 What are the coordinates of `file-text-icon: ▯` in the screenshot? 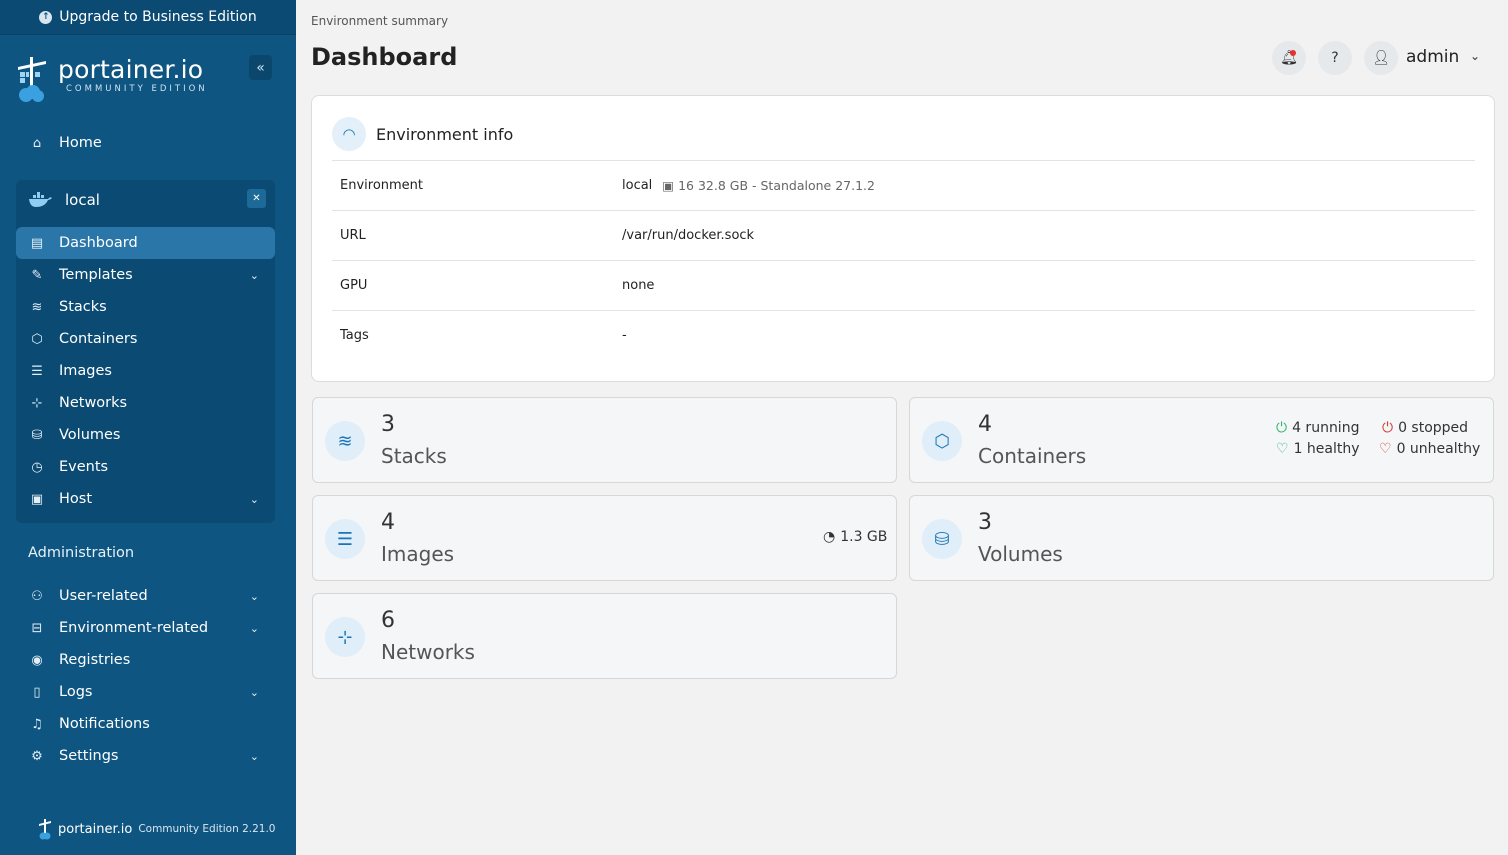 It's located at (37, 692).